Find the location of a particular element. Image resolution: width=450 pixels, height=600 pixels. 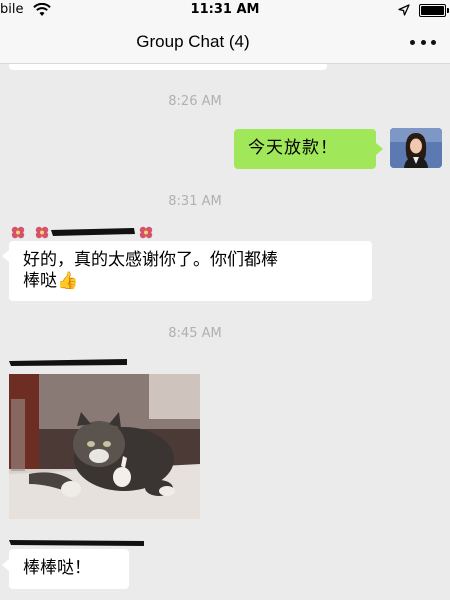

incoming-message-bubble: 好的，真的太感谢你了。你们都棒 棒哒👍 is located at coordinates (190, 271).